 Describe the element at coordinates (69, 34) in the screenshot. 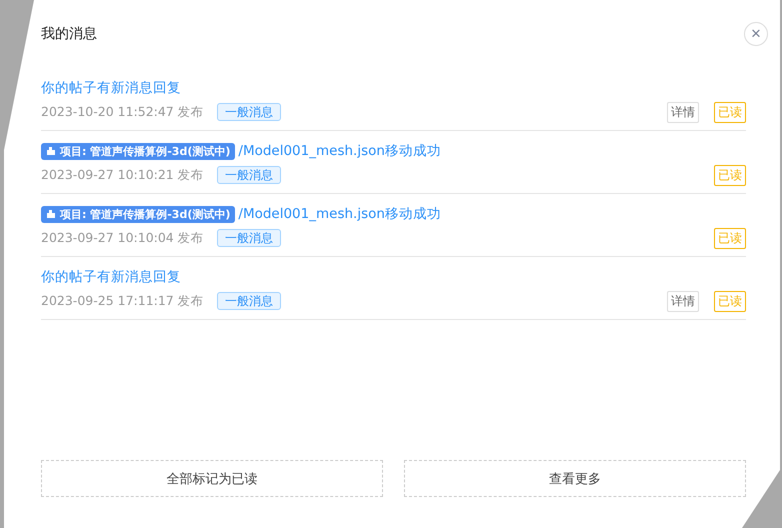

I see `dialog-title: 我的消息` at that location.